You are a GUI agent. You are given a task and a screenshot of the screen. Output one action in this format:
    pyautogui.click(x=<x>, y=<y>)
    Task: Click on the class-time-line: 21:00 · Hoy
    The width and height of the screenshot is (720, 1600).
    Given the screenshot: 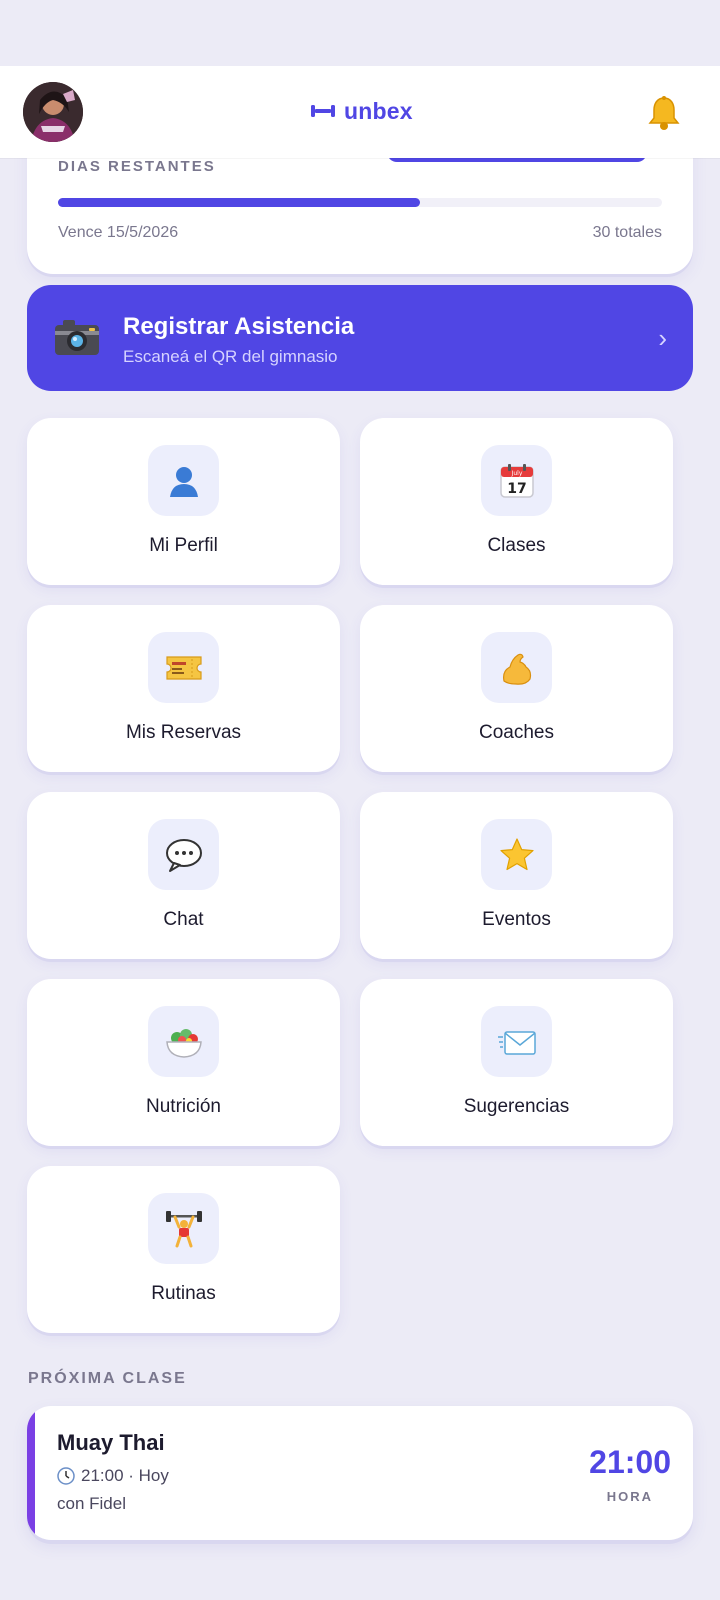 What is the action you would take?
    pyautogui.click(x=113, y=1476)
    